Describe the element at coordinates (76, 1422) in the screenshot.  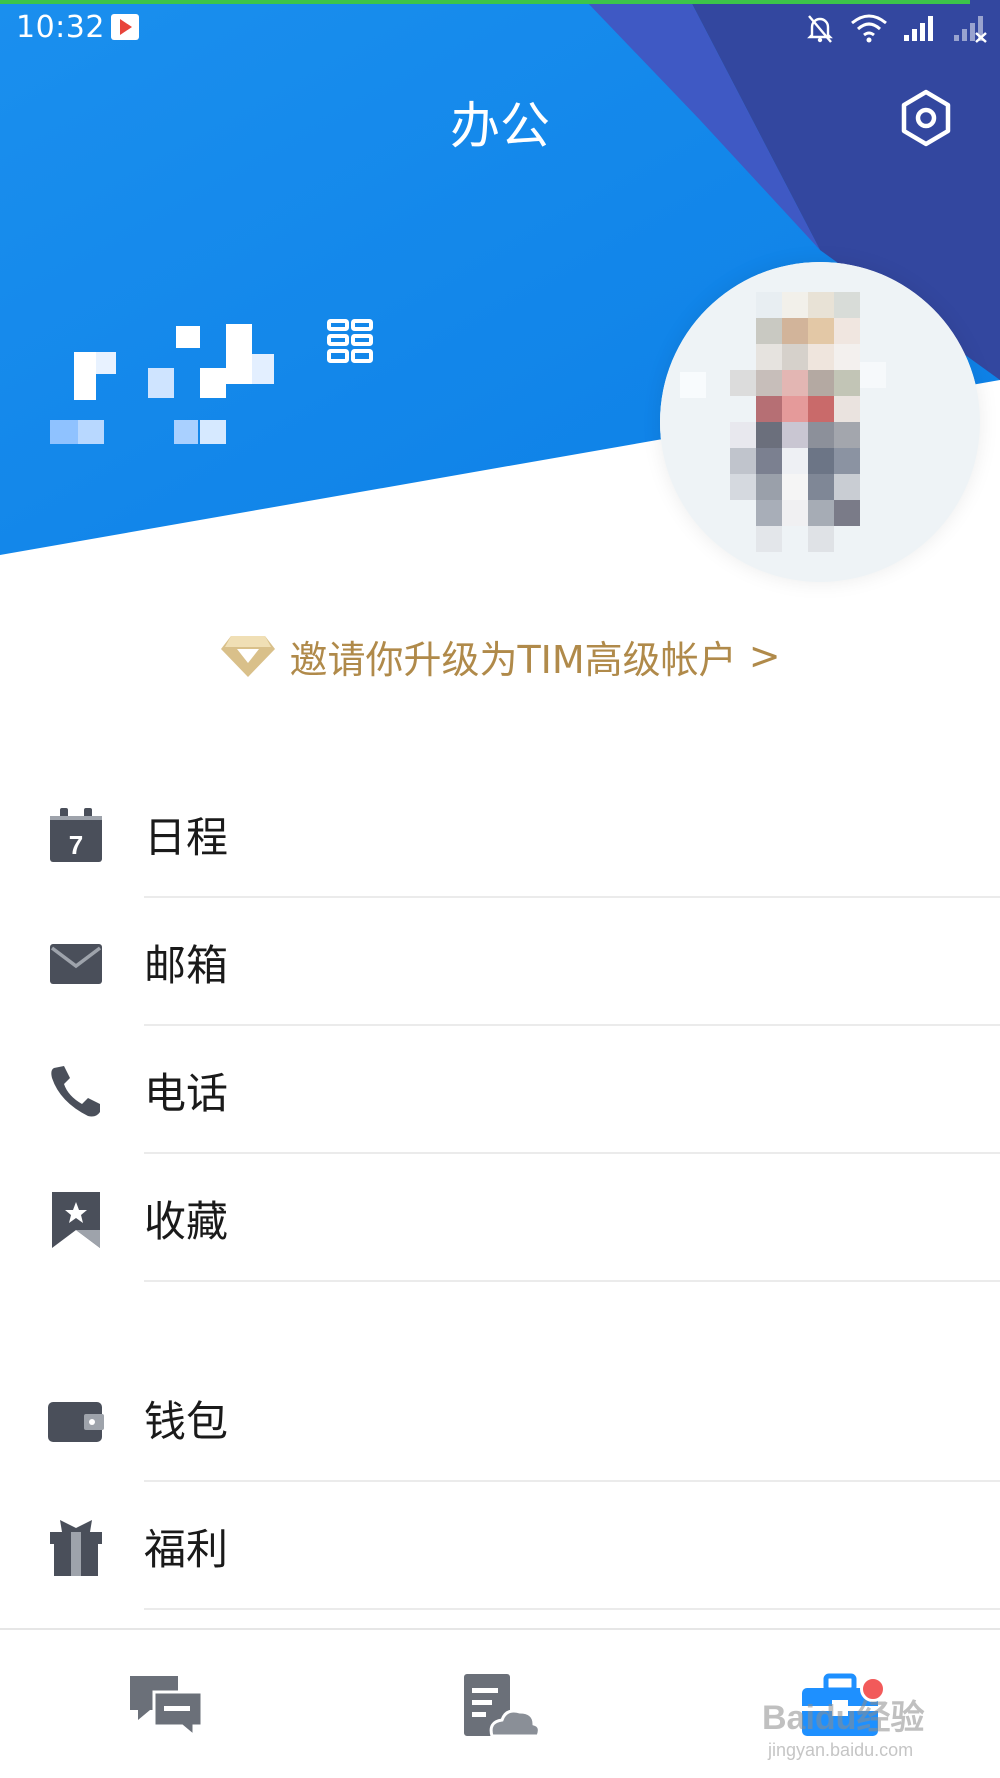
I see `wallet-icon` at that location.